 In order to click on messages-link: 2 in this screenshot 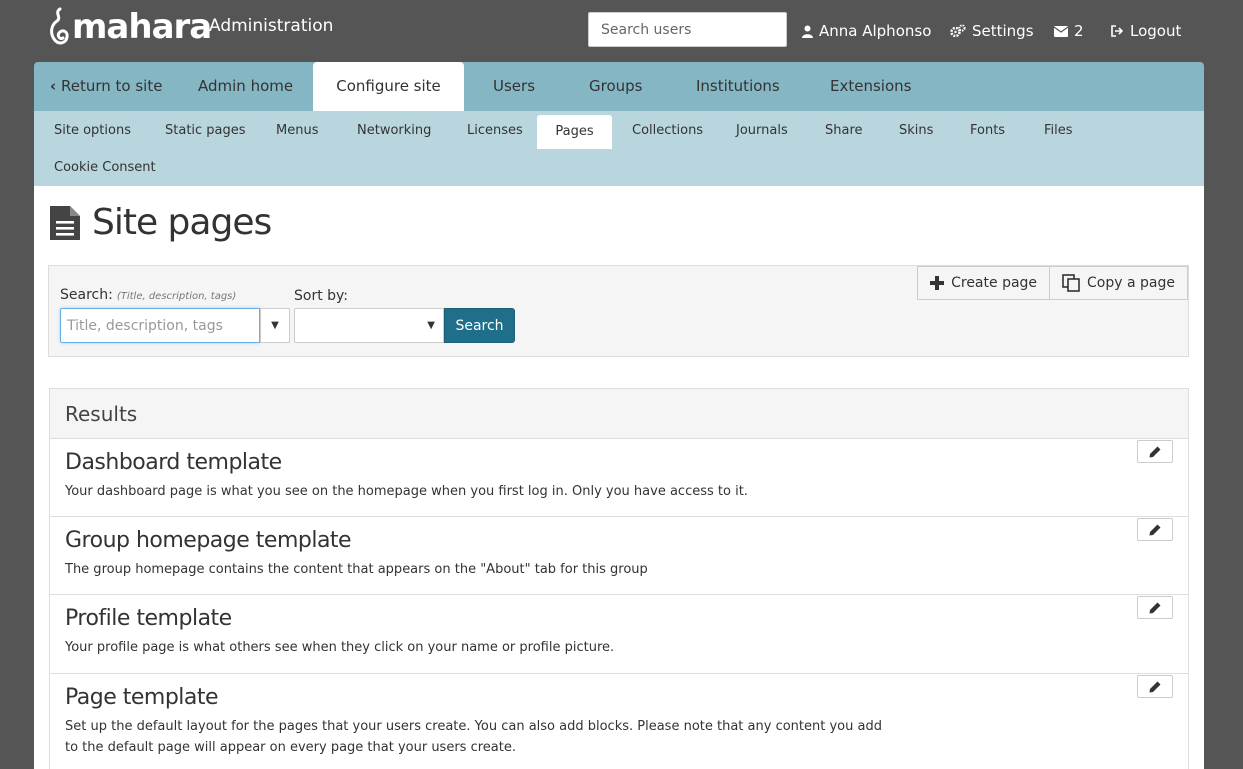, I will do `click(1069, 31)`.